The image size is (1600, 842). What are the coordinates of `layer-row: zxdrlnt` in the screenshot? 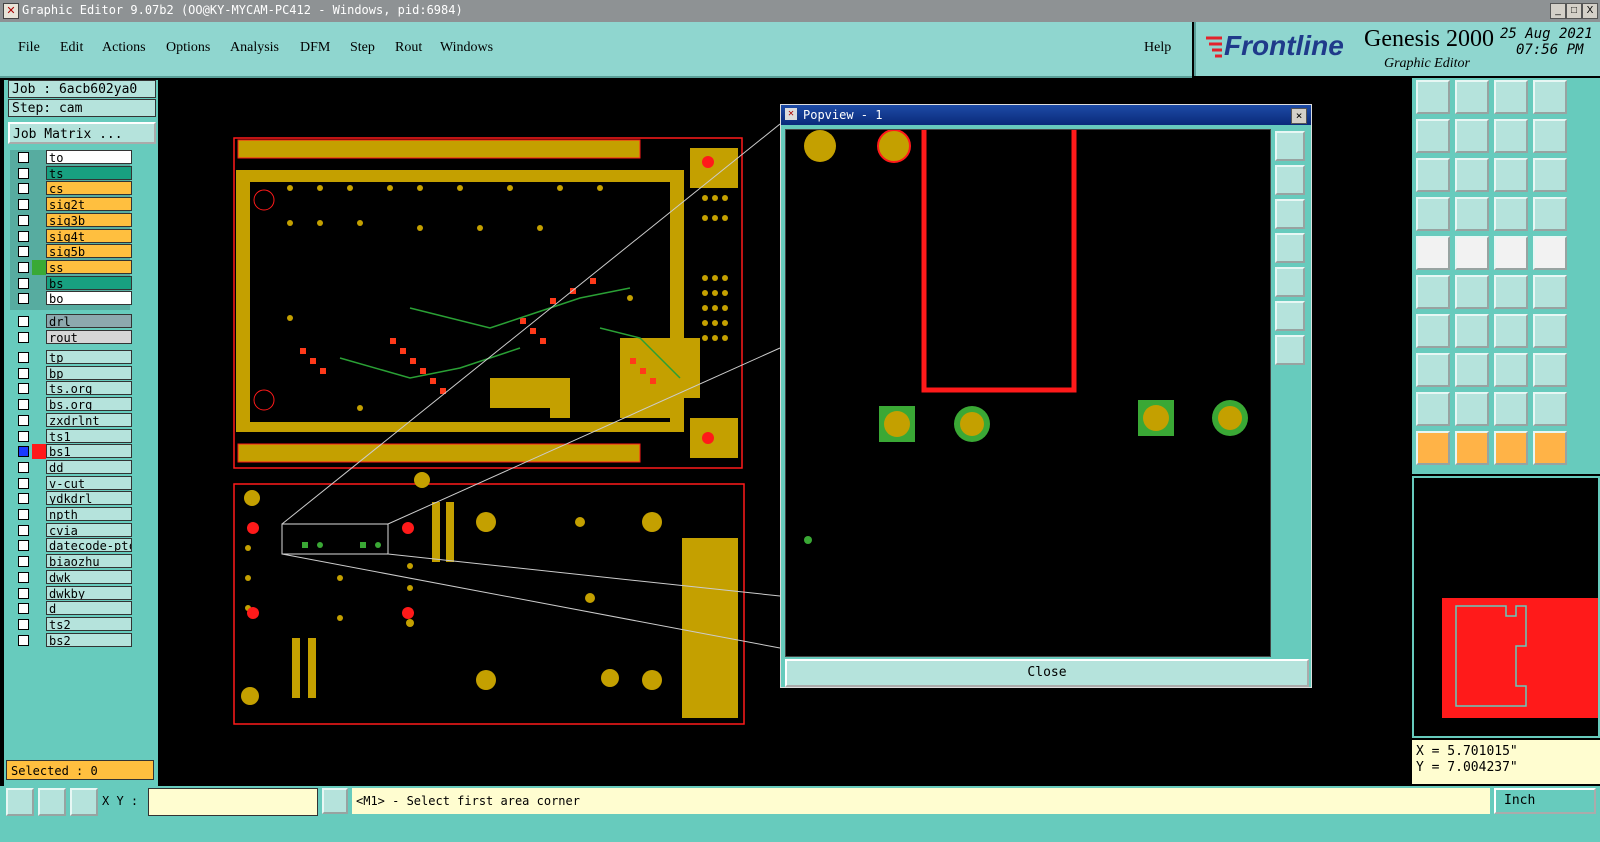 It's located at (73, 420).